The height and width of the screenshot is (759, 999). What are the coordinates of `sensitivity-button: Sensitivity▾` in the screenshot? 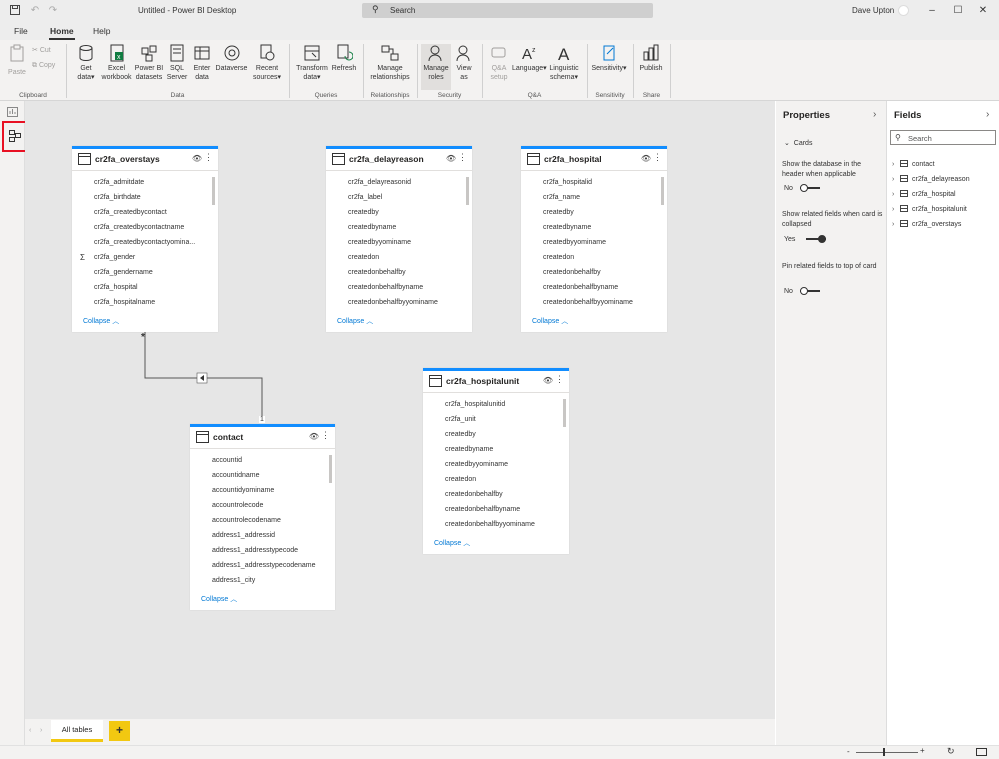 It's located at (609, 58).